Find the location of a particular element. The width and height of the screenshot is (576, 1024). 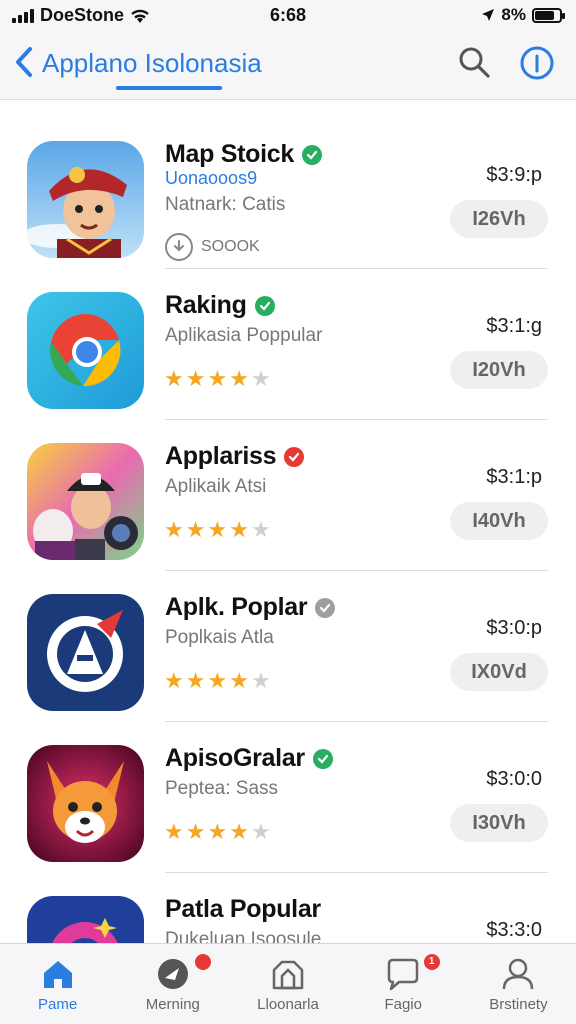

tab-label: Lloonarla is located at coordinates (288, 1004).